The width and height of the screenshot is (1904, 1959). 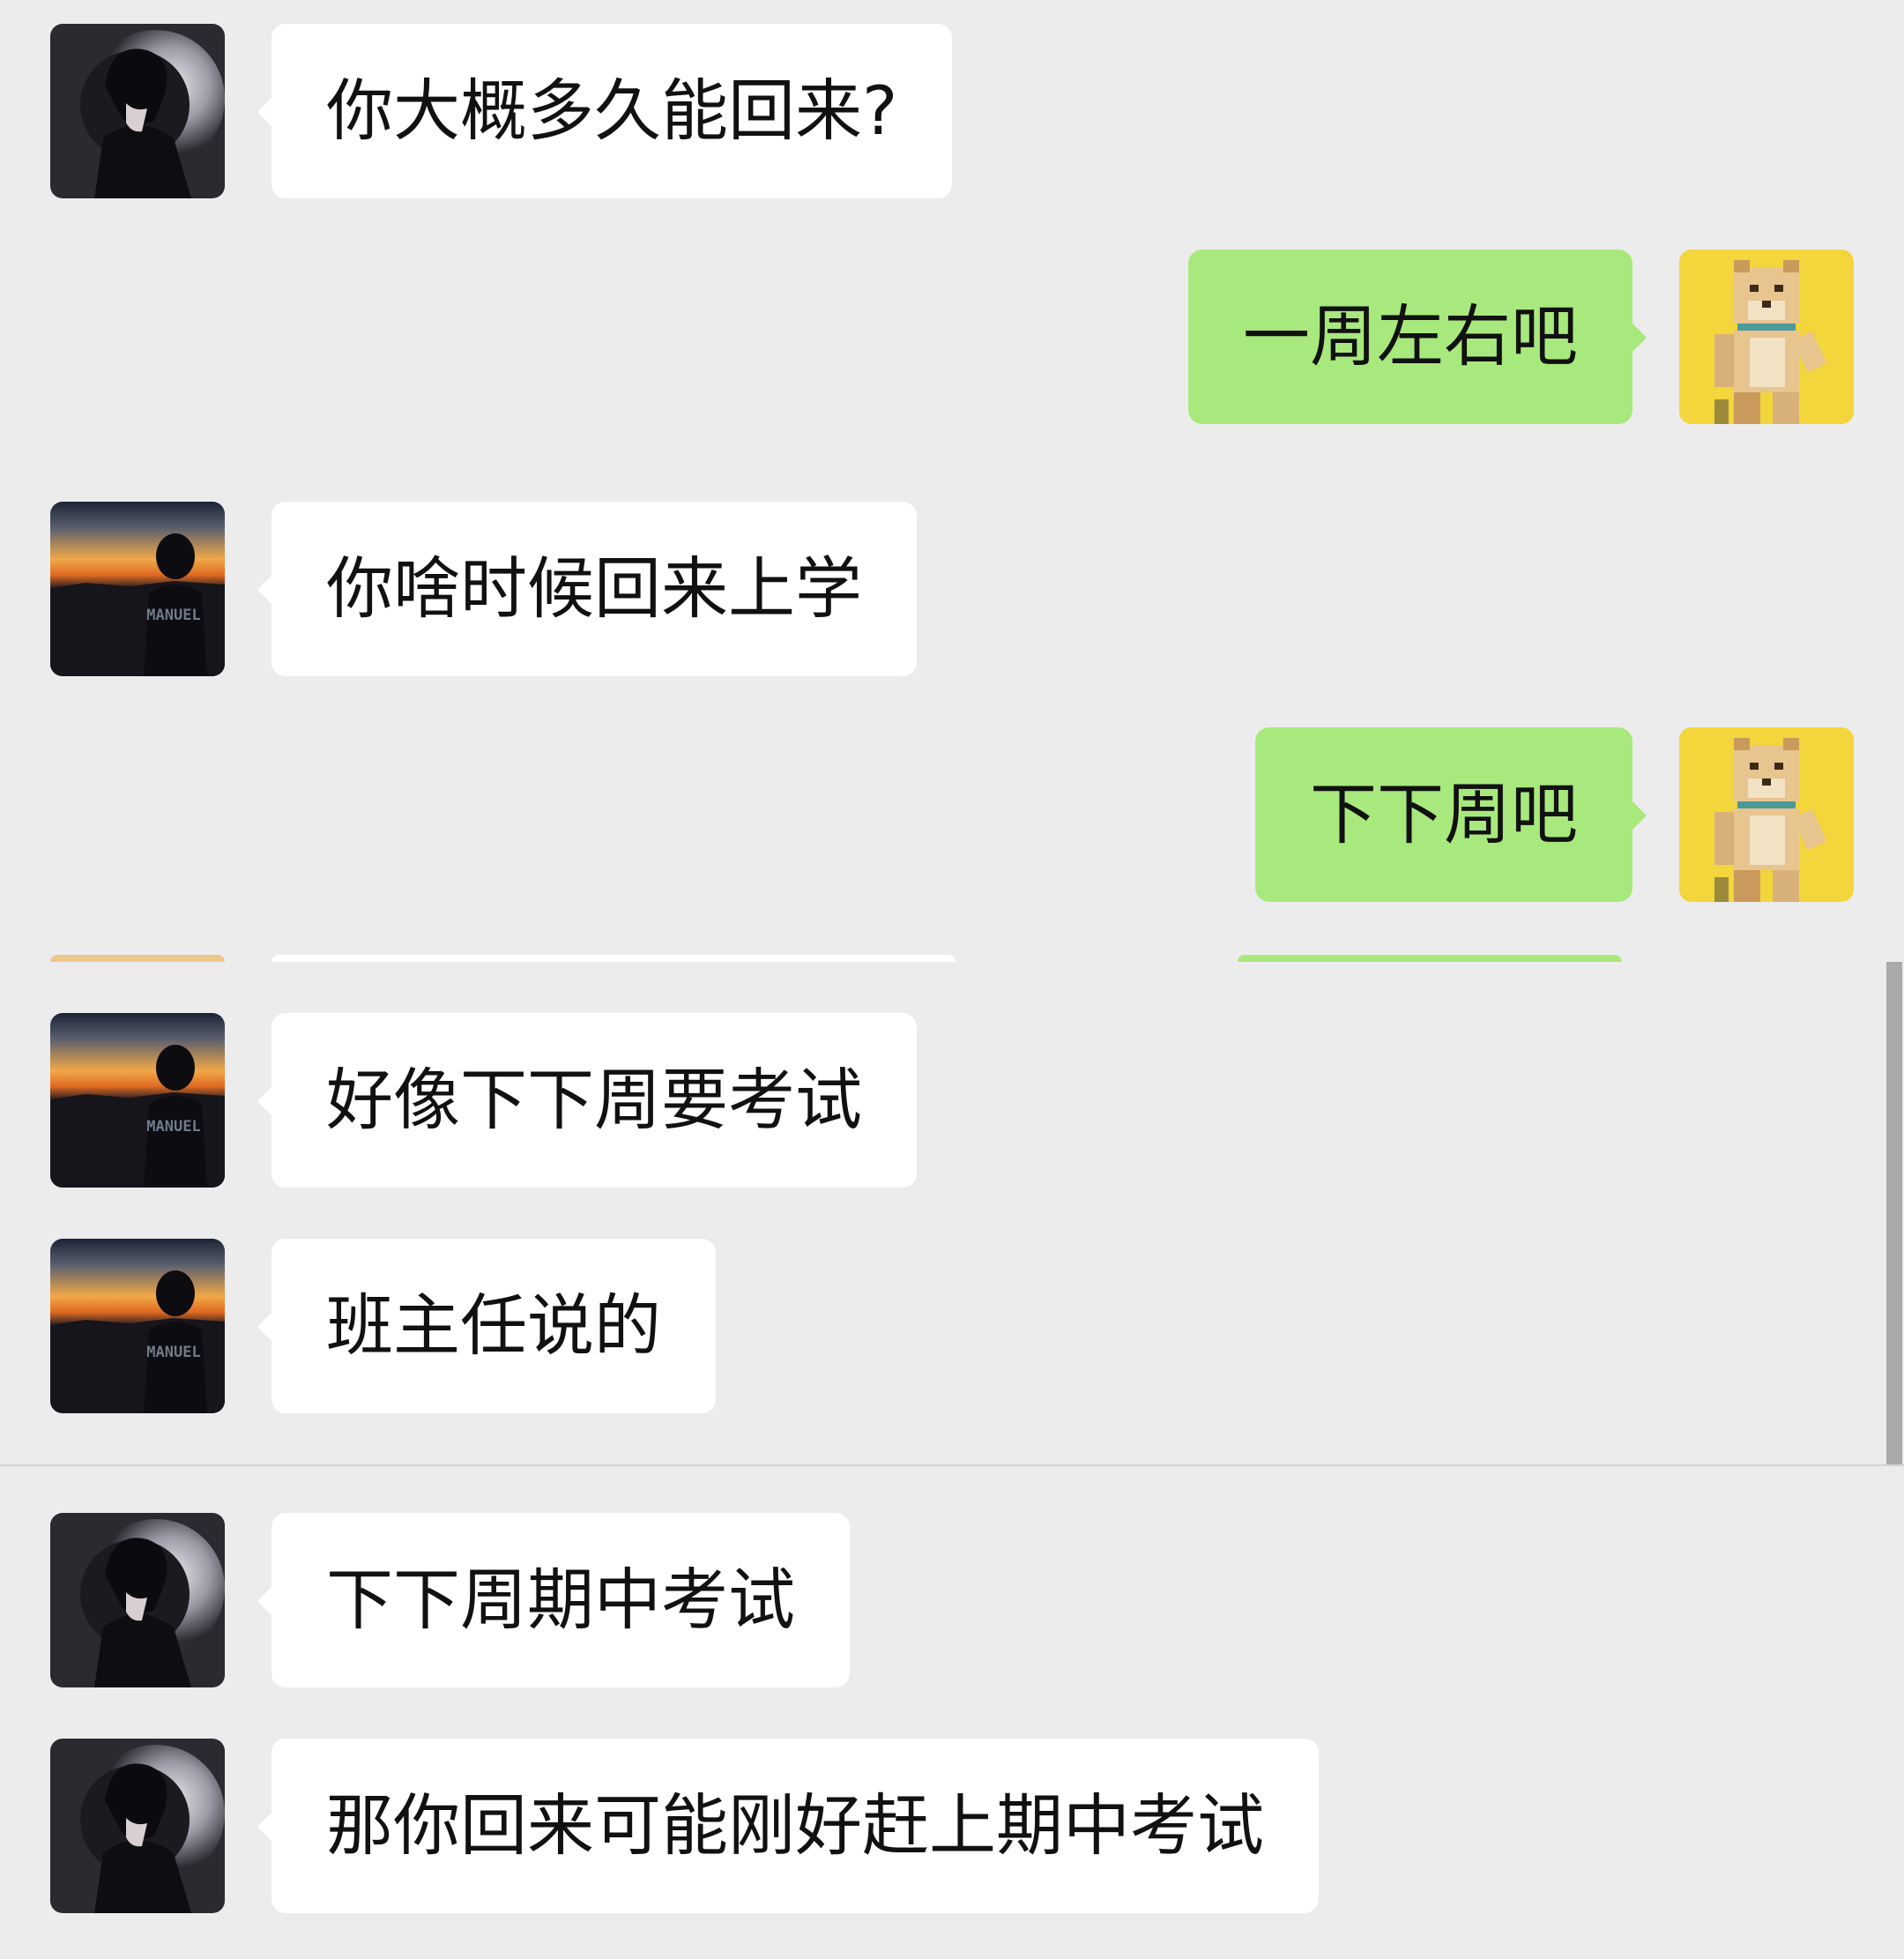 I want to click on message-bubble: 班主任说的, so click(x=486, y=1326).